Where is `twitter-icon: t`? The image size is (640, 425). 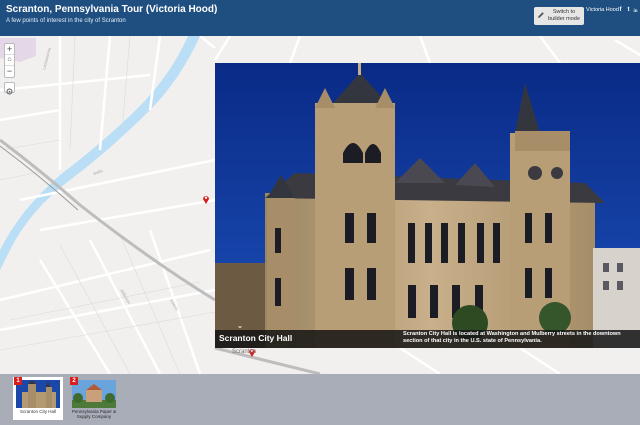 twitter-icon: t is located at coordinates (628, 10).